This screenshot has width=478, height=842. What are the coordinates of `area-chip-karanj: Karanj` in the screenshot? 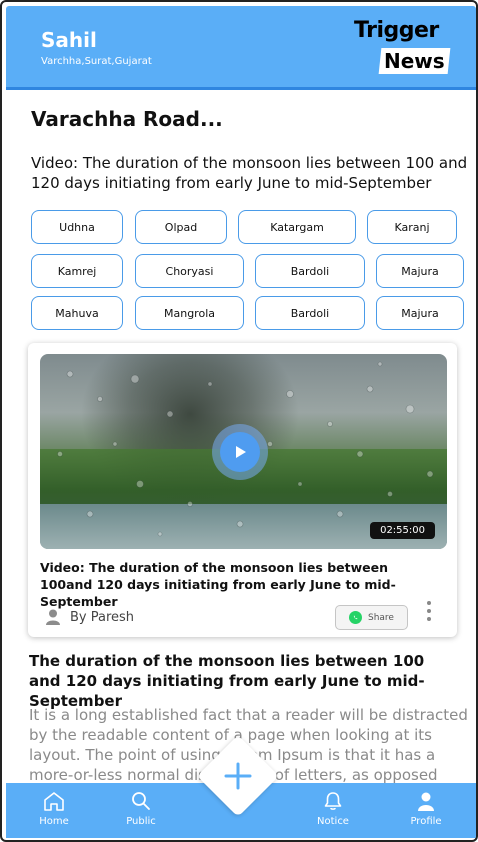 It's located at (412, 227).